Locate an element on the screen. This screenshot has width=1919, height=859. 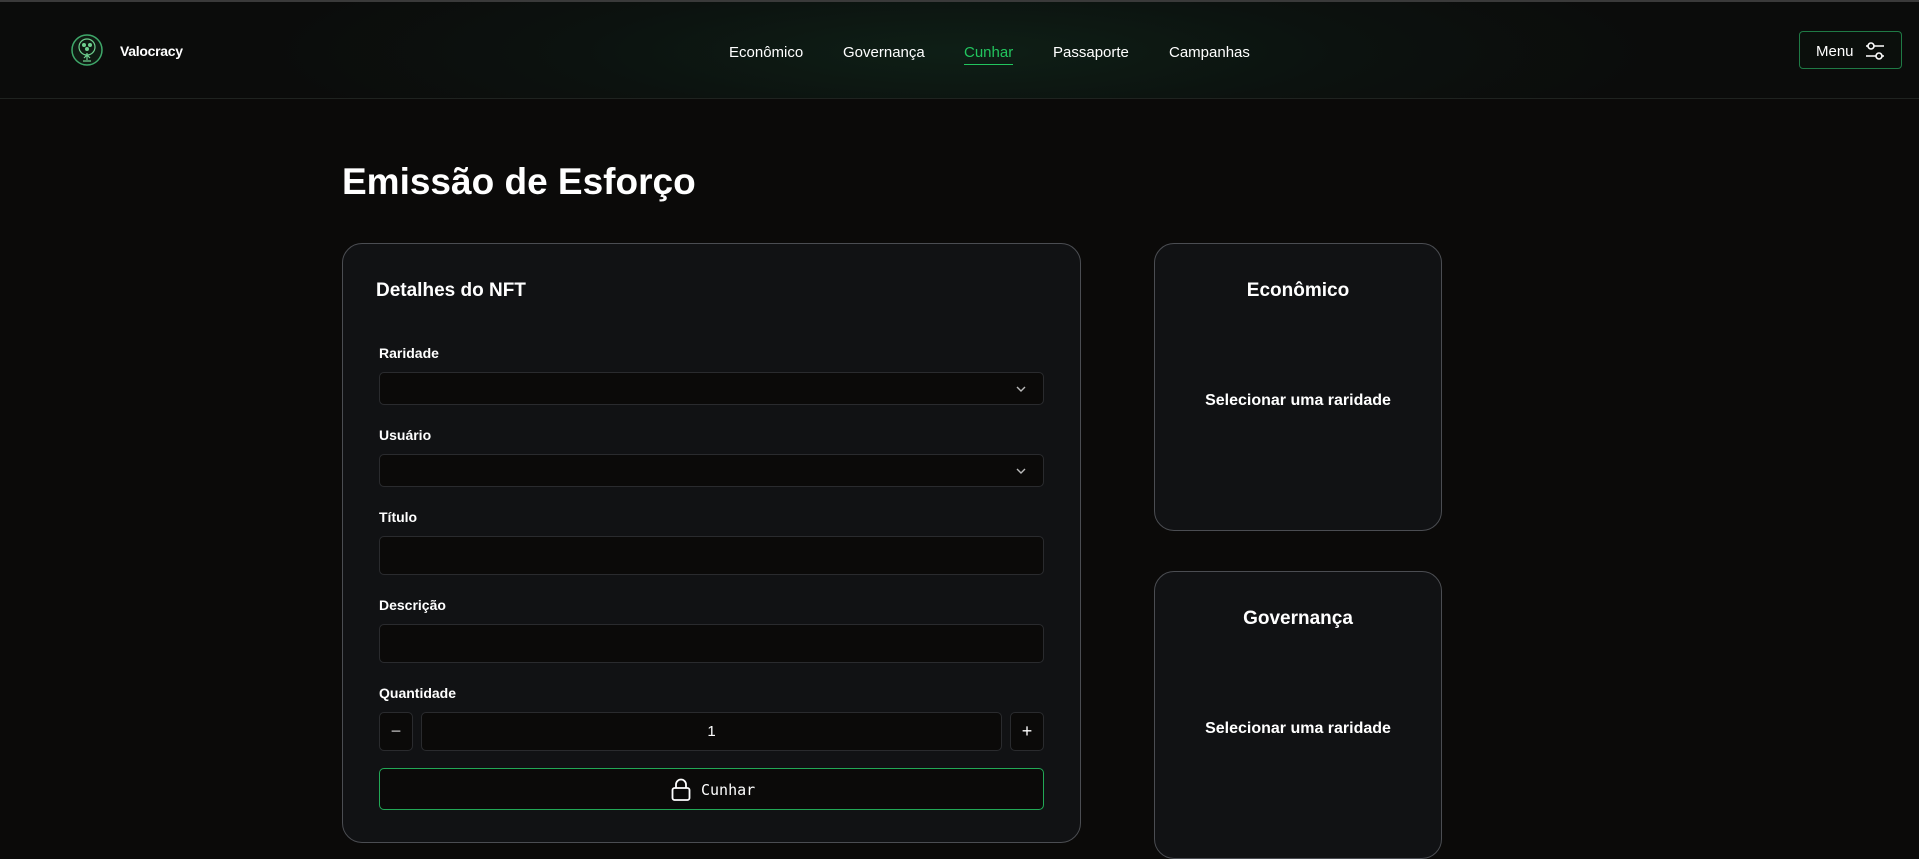
user-select is located at coordinates (711, 470).